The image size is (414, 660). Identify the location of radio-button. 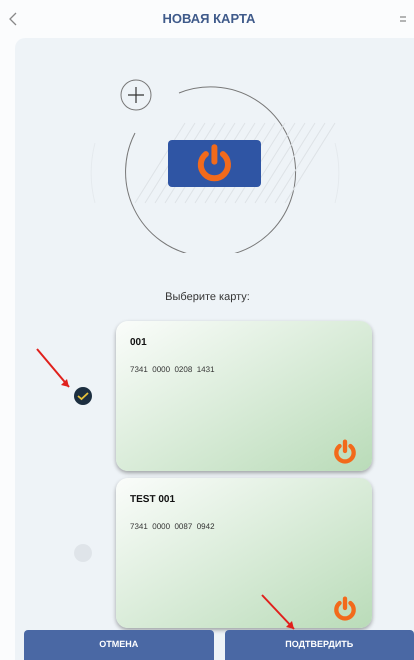
(83, 395).